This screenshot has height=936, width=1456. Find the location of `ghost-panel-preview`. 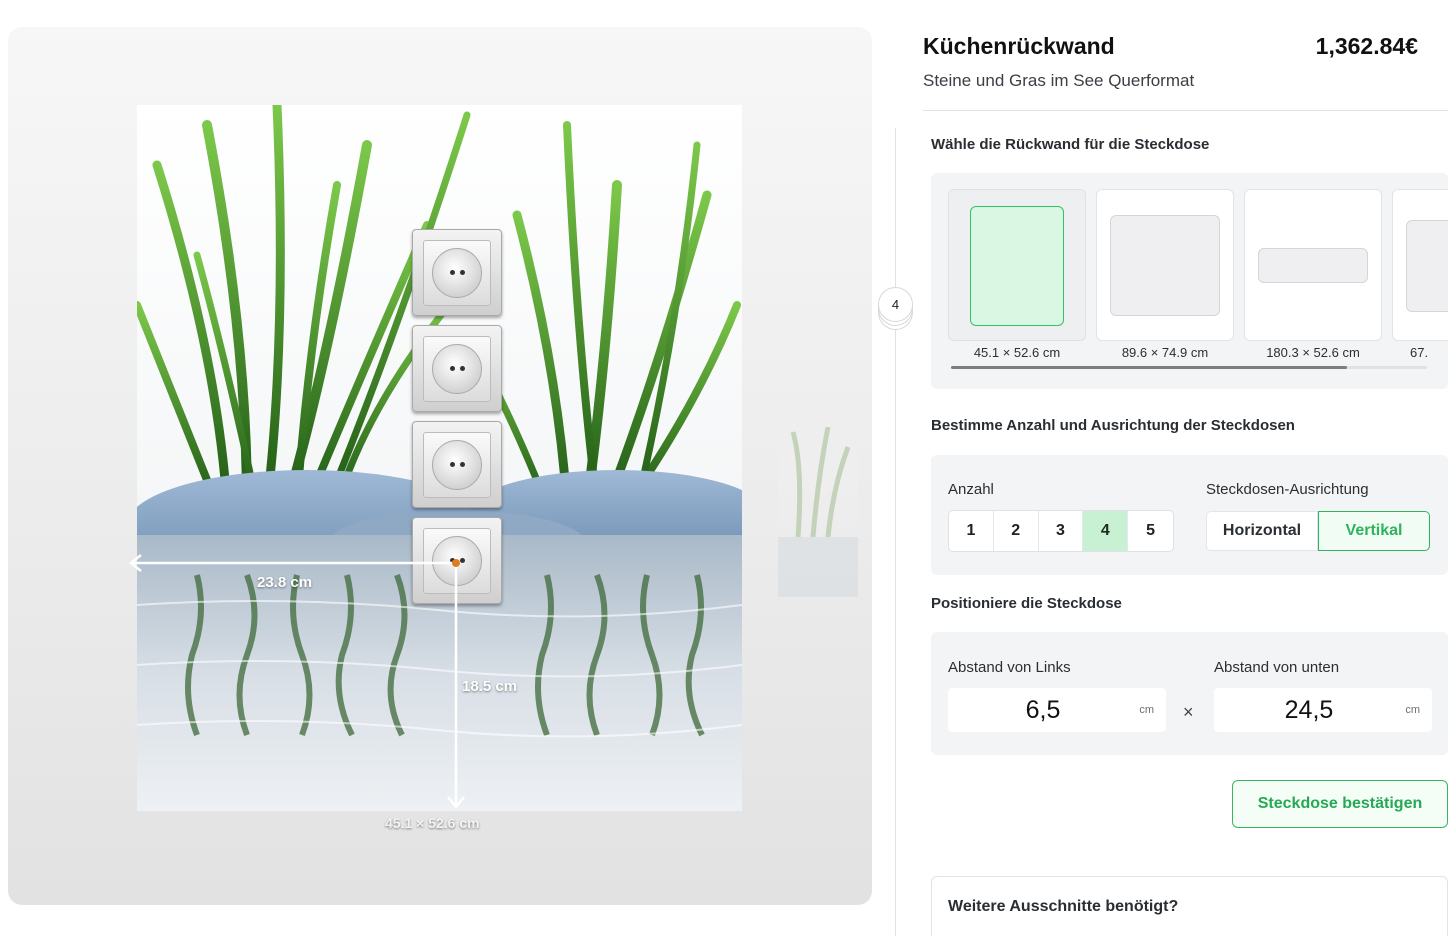

ghost-panel-preview is located at coordinates (818, 512).